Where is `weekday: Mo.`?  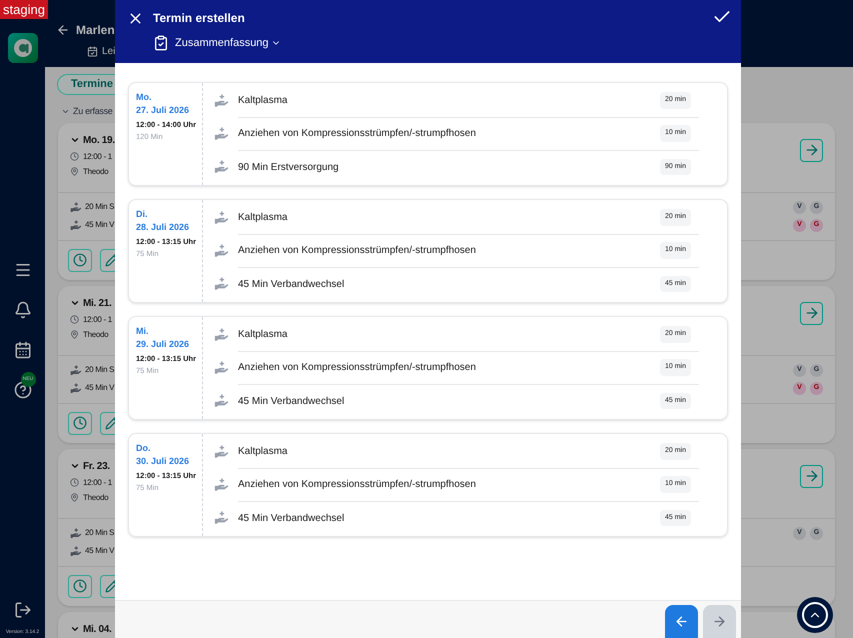 weekday: Mo. is located at coordinates (144, 97).